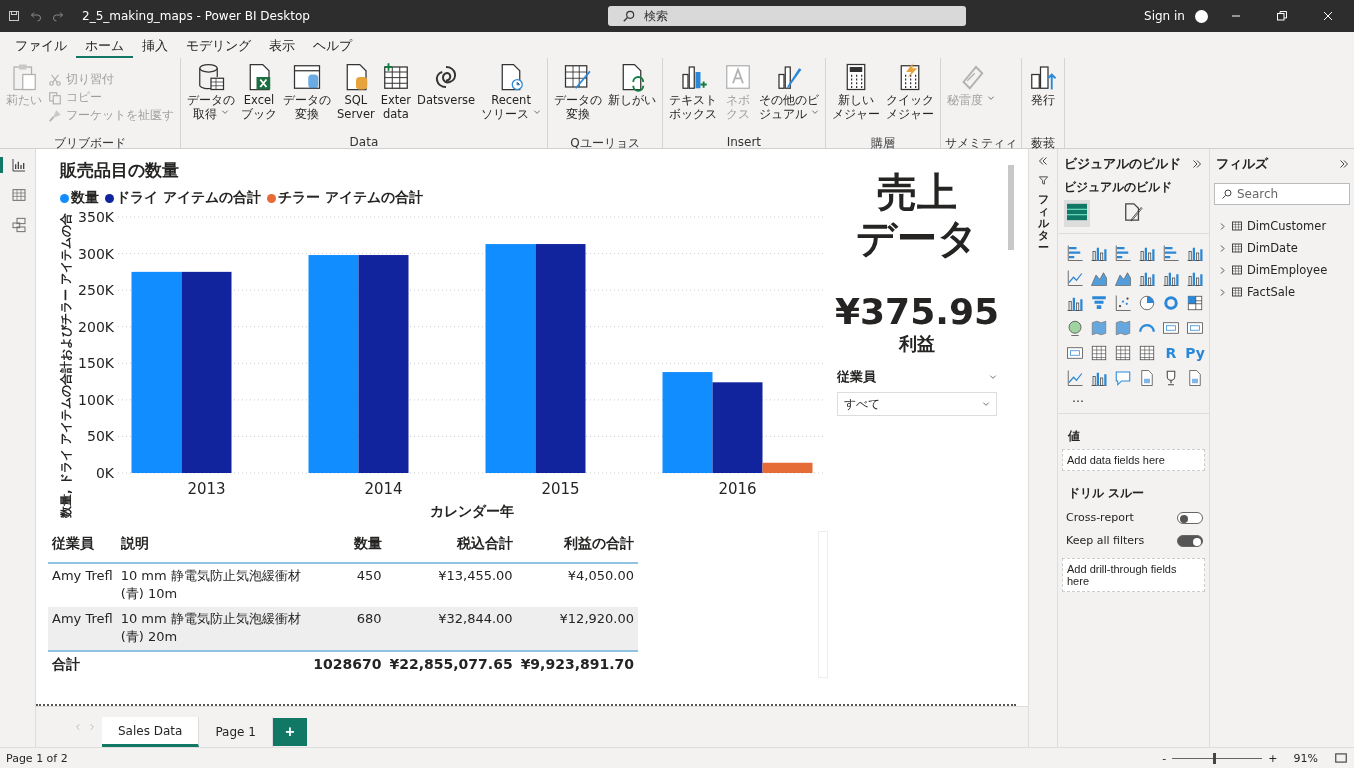 The image size is (1354, 768). I want to click on scrollbar, so click(1011, 207).